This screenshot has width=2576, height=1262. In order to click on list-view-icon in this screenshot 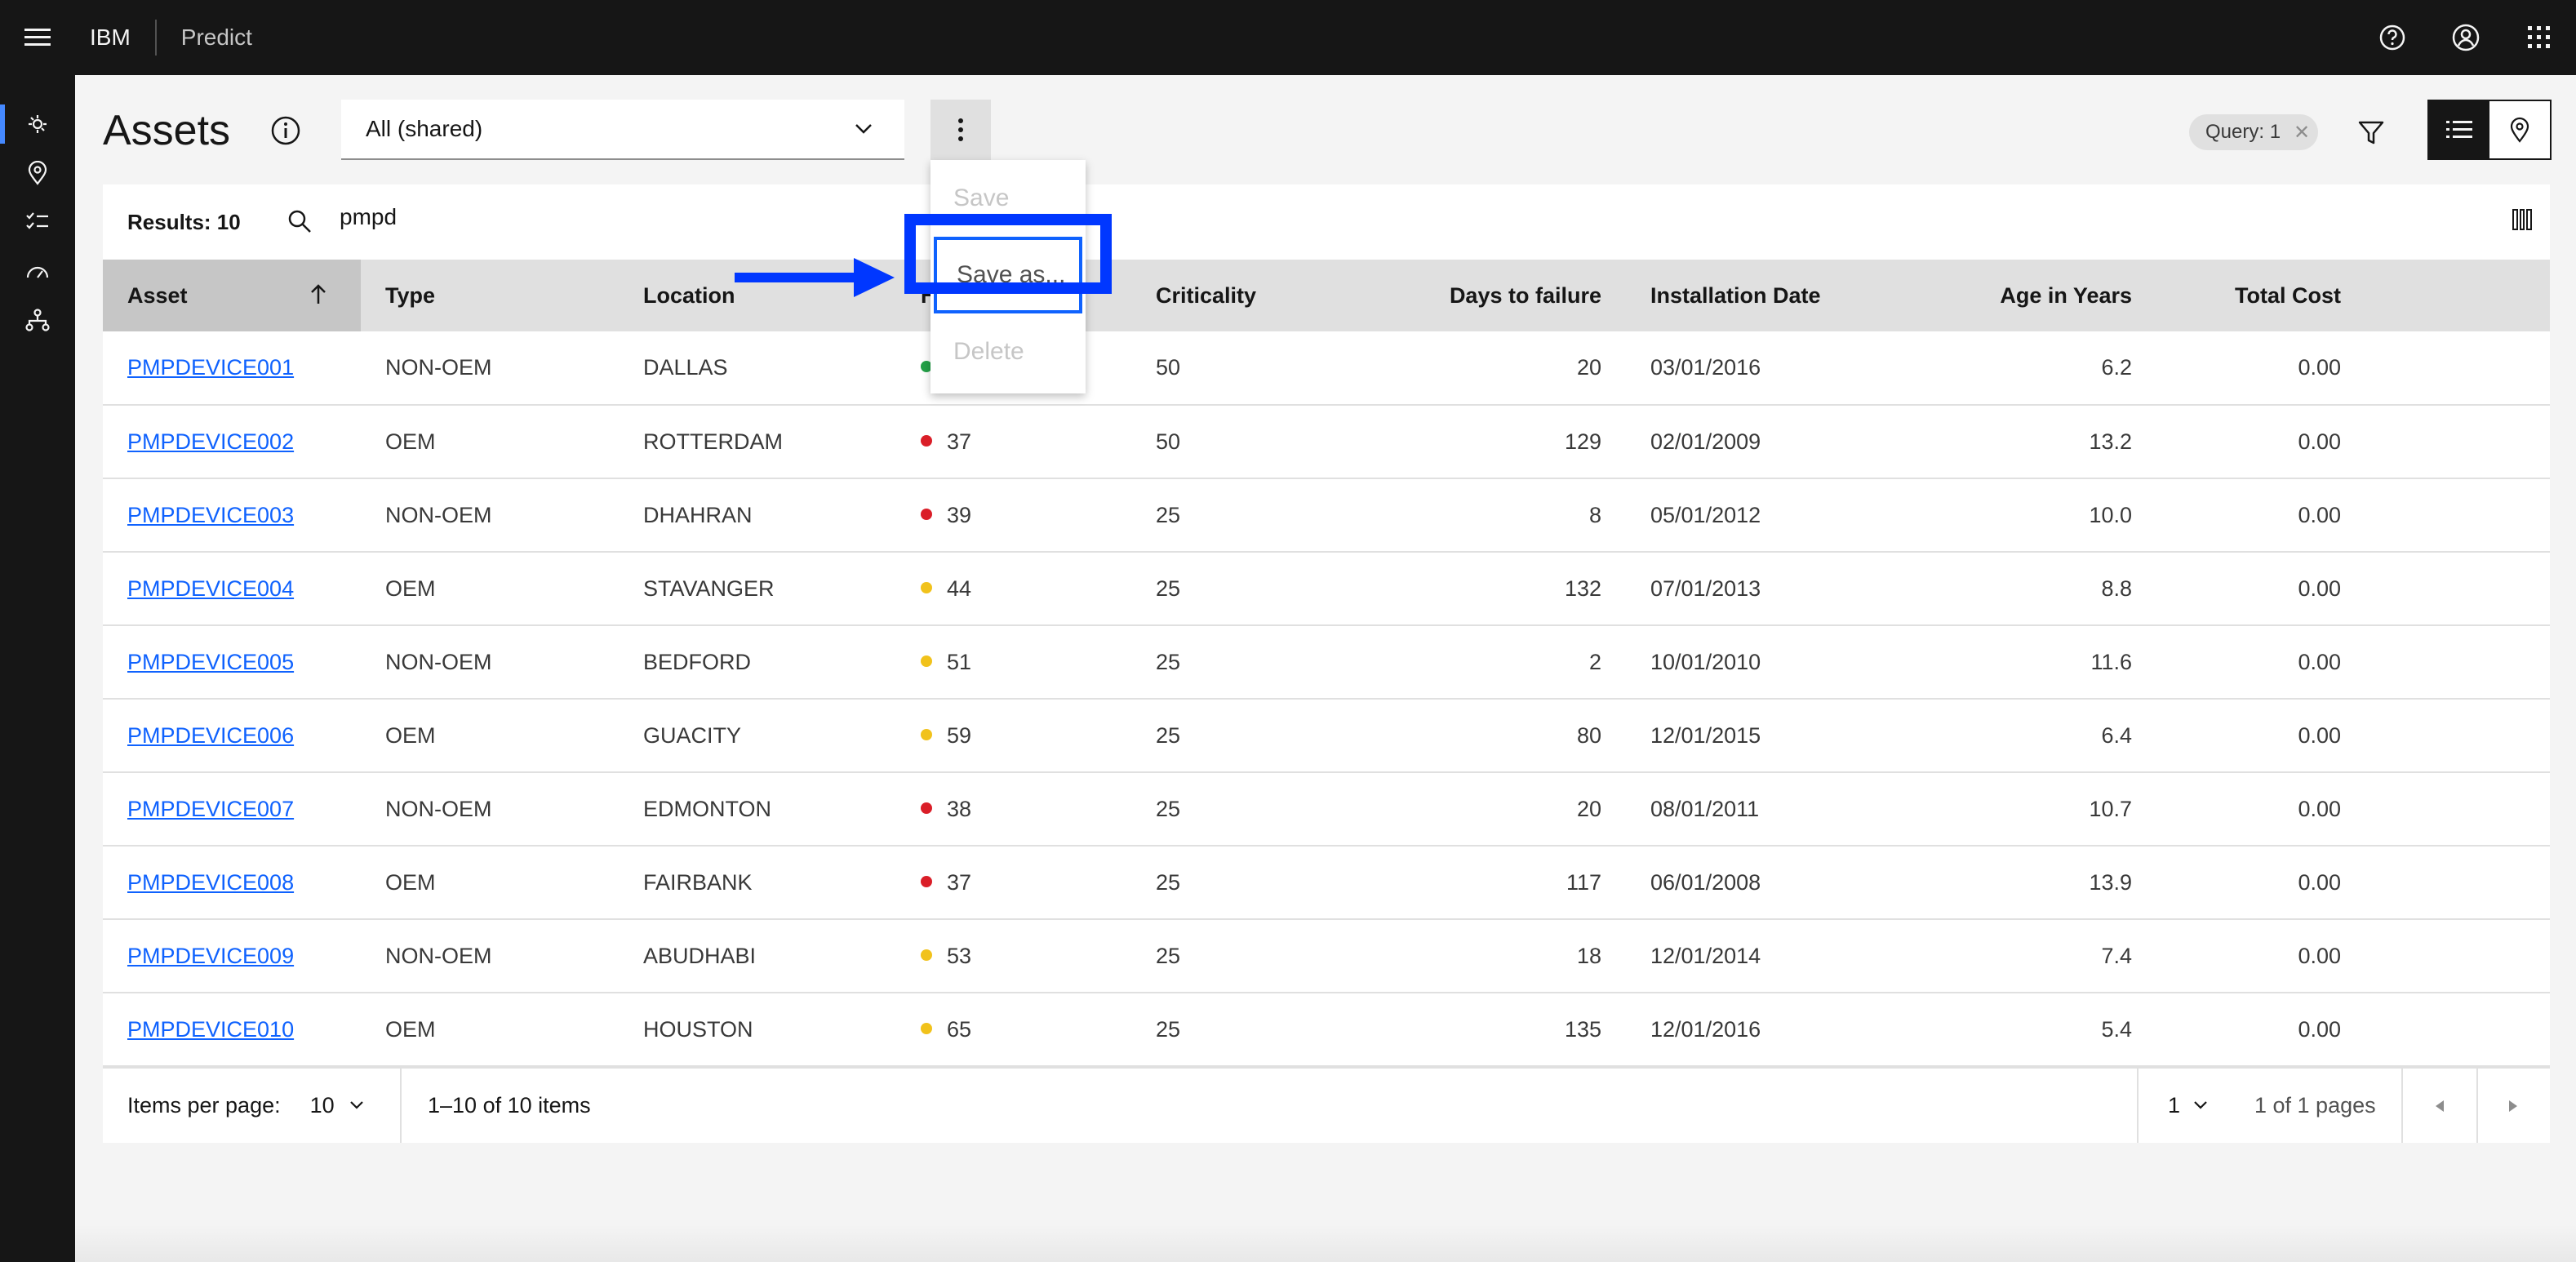, I will do `click(2459, 129)`.